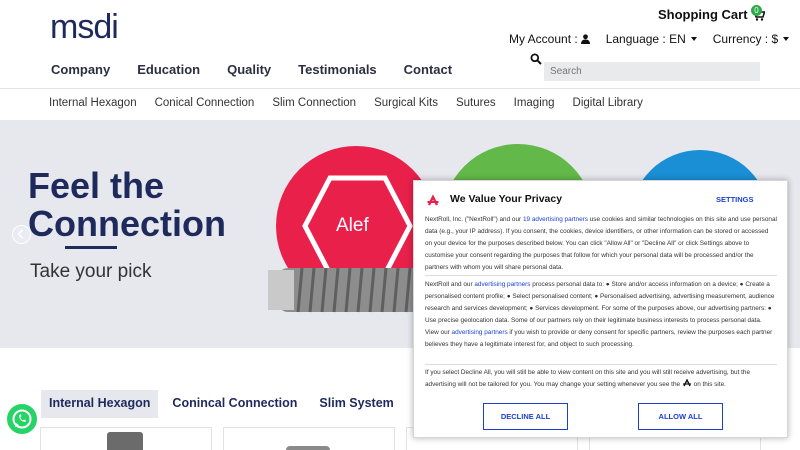 This screenshot has width=800, height=450. What do you see at coordinates (703, 14) in the screenshot?
I see `cart-label: Shopping Cart` at bounding box center [703, 14].